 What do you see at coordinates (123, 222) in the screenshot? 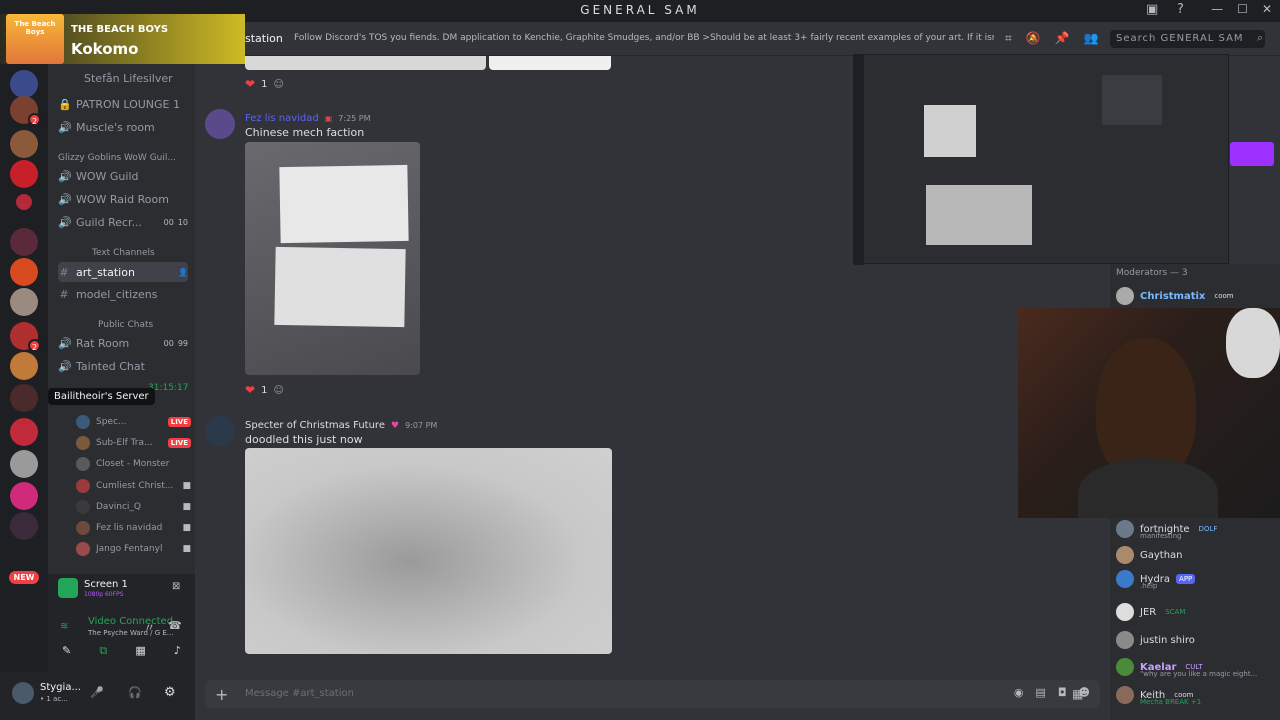
I see `channel-guild-recruit: 🔊 Guild Recr... 00 10` at bounding box center [123, 222].